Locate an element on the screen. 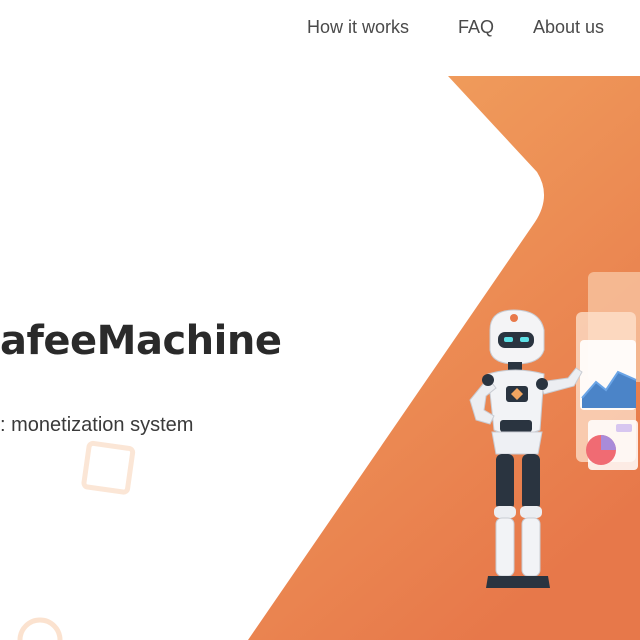  hero-subtitle: : monetization system is located at coordinates (97, 425).